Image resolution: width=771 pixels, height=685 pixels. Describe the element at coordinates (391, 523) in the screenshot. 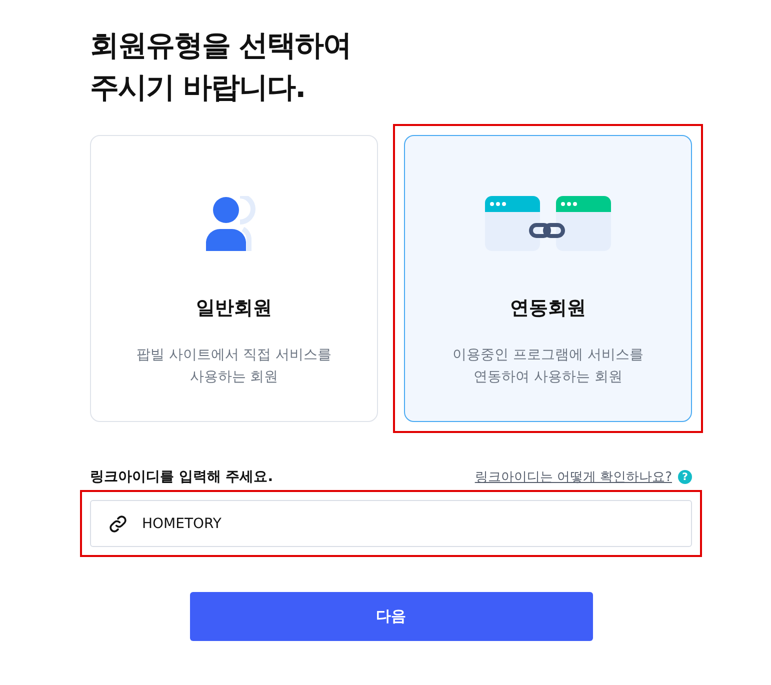

I see `link-id-field: HOMETORY` at that location.